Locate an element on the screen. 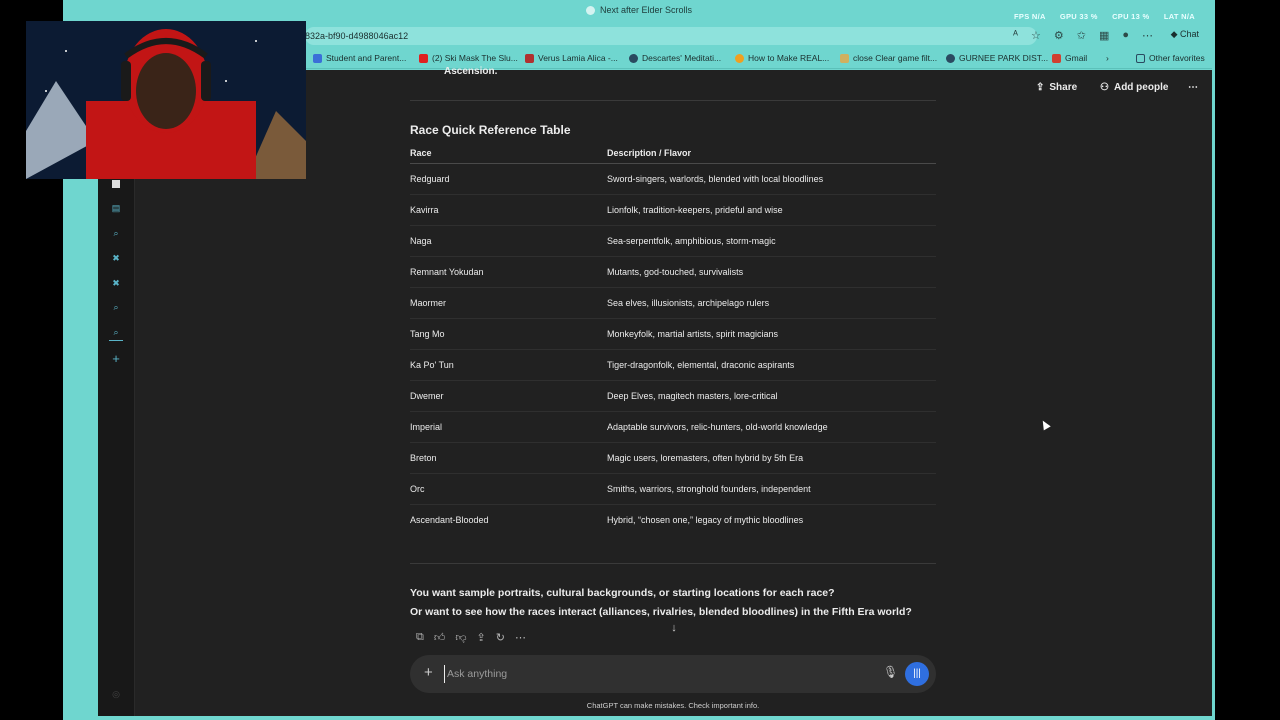  youtube-icon is located at coordinates (423, 58).